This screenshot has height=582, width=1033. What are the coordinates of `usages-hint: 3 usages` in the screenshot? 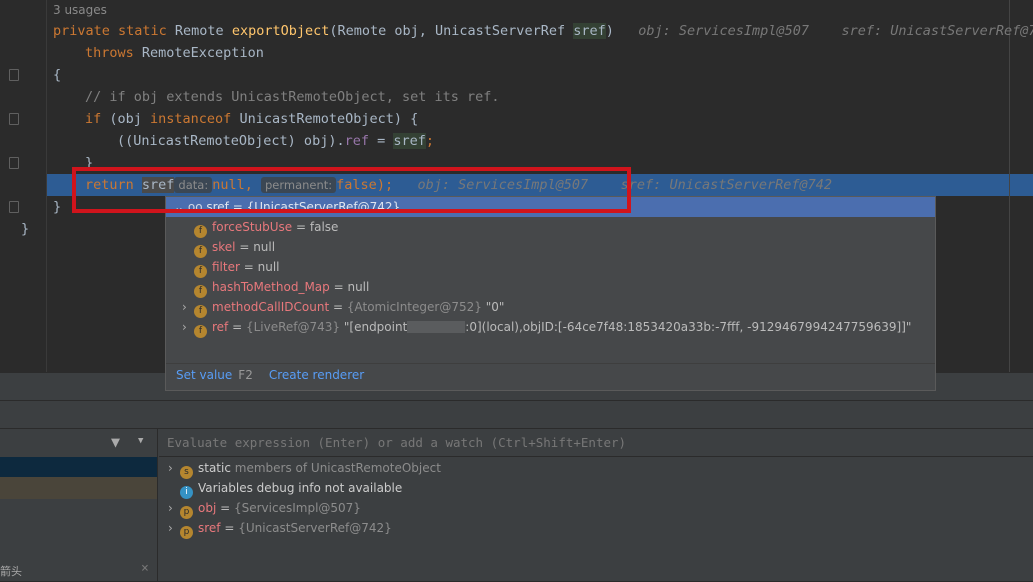 It's located at (80, 10).